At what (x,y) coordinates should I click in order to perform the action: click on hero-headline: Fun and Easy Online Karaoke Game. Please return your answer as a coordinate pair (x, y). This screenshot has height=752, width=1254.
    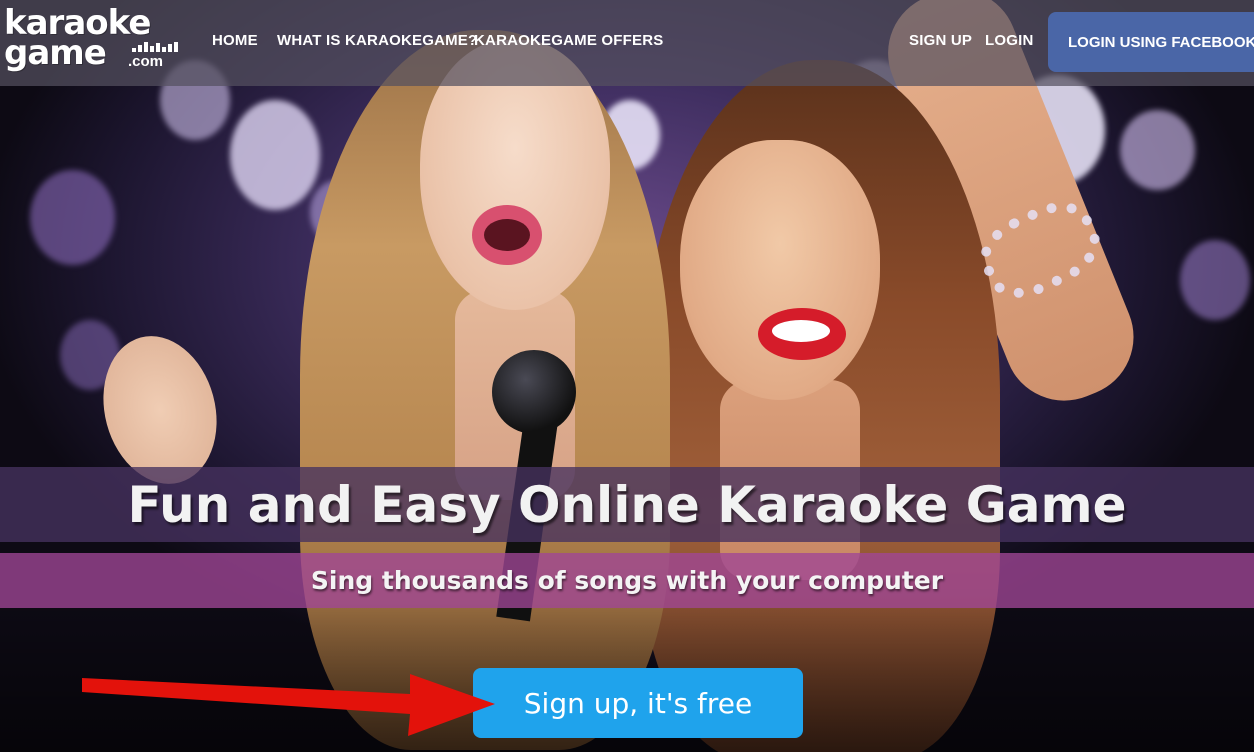
    Looking at the image, I should click on (627, 504).